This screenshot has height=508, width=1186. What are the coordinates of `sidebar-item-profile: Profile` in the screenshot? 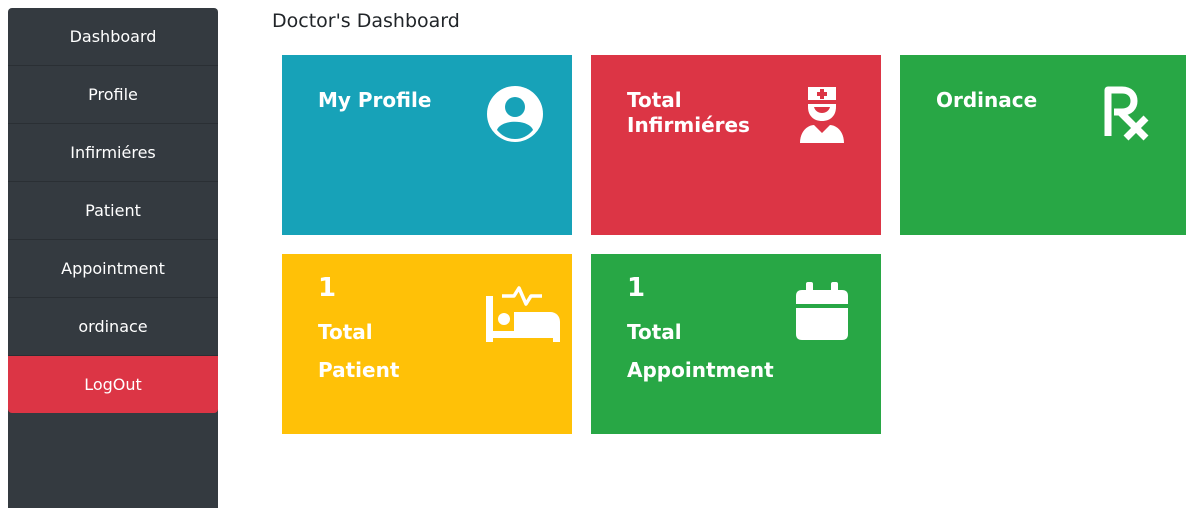 It's located at (113, 95).